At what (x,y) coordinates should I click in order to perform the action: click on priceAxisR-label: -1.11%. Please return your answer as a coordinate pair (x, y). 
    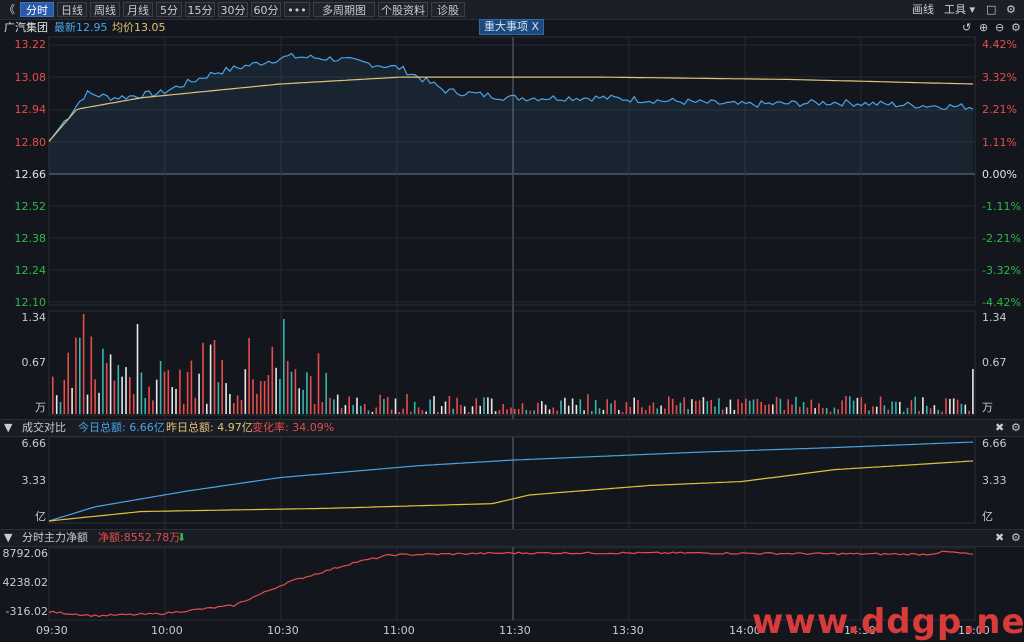
    Looking at the image, I should click on (1001, 206).